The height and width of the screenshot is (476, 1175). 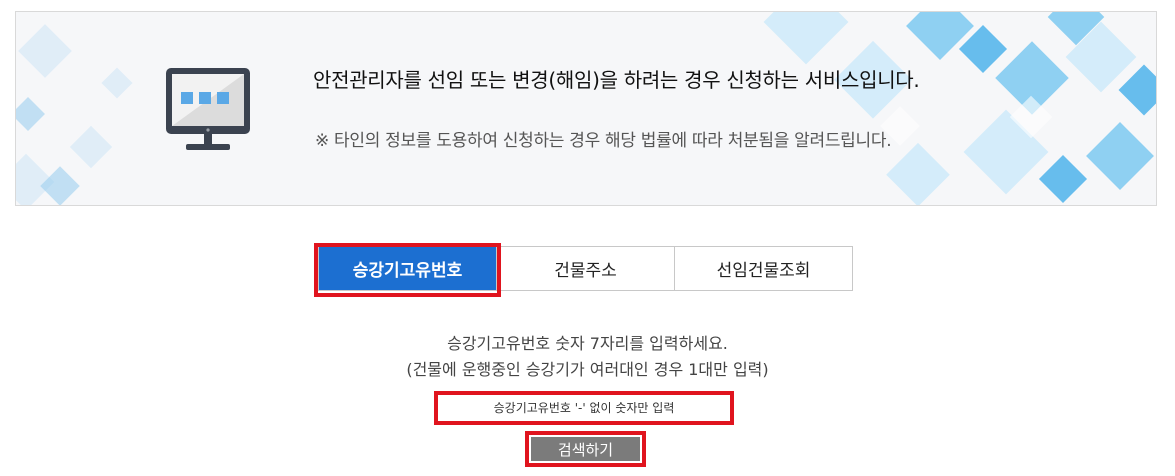 I want to click on elevator-number-input, so click(x=584, y=408).